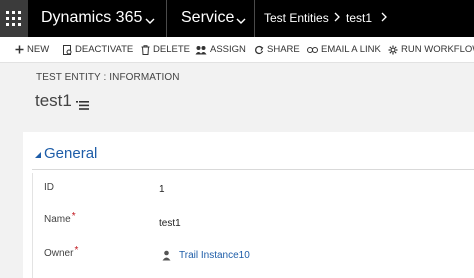 This screenshot has width=474, height=278. Describe the element at coordinates (145, 49) in the screenshot. I see `trash-icon` at that location.